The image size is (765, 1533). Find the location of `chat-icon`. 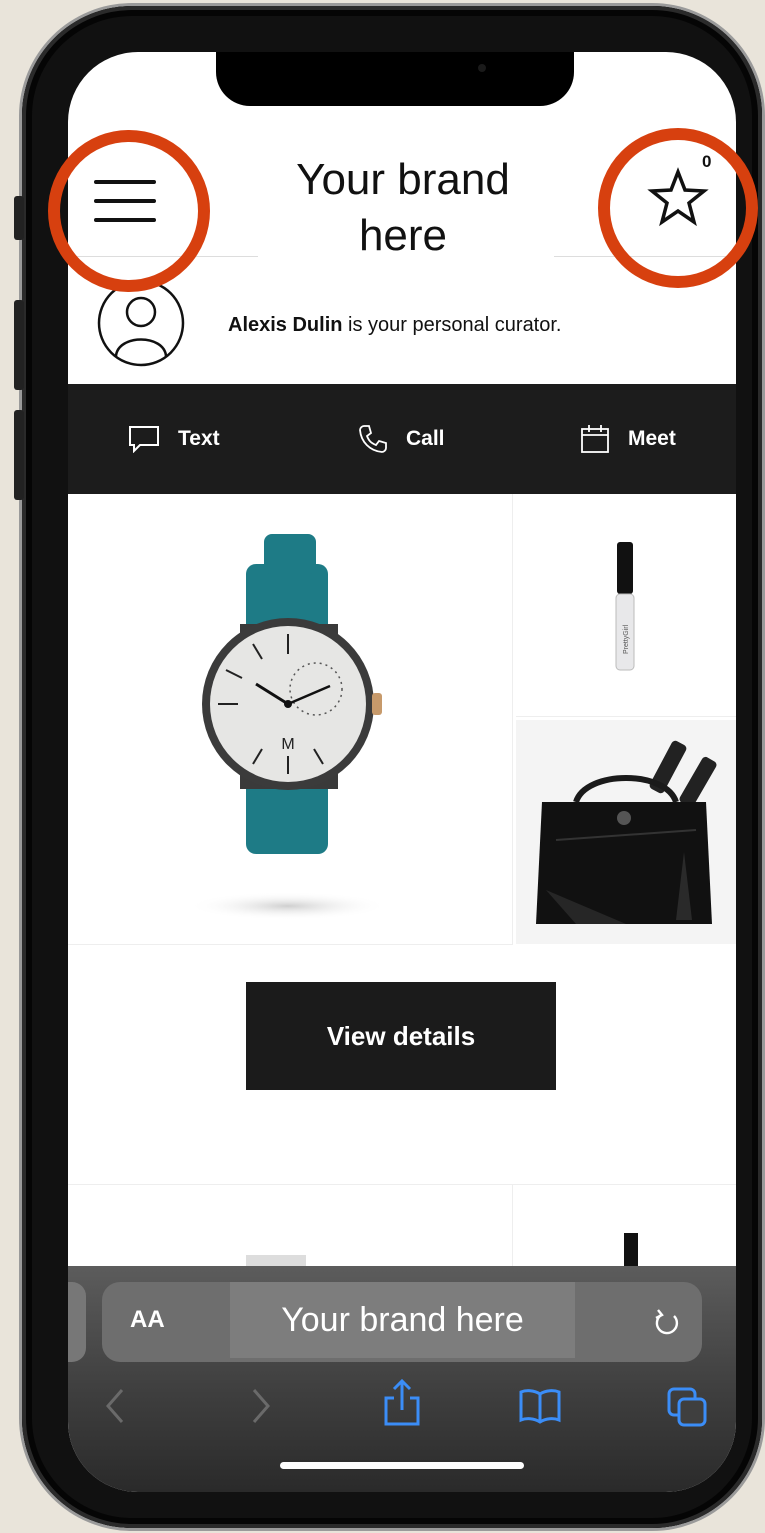

chat-icon is located at coordinates (144, 439).